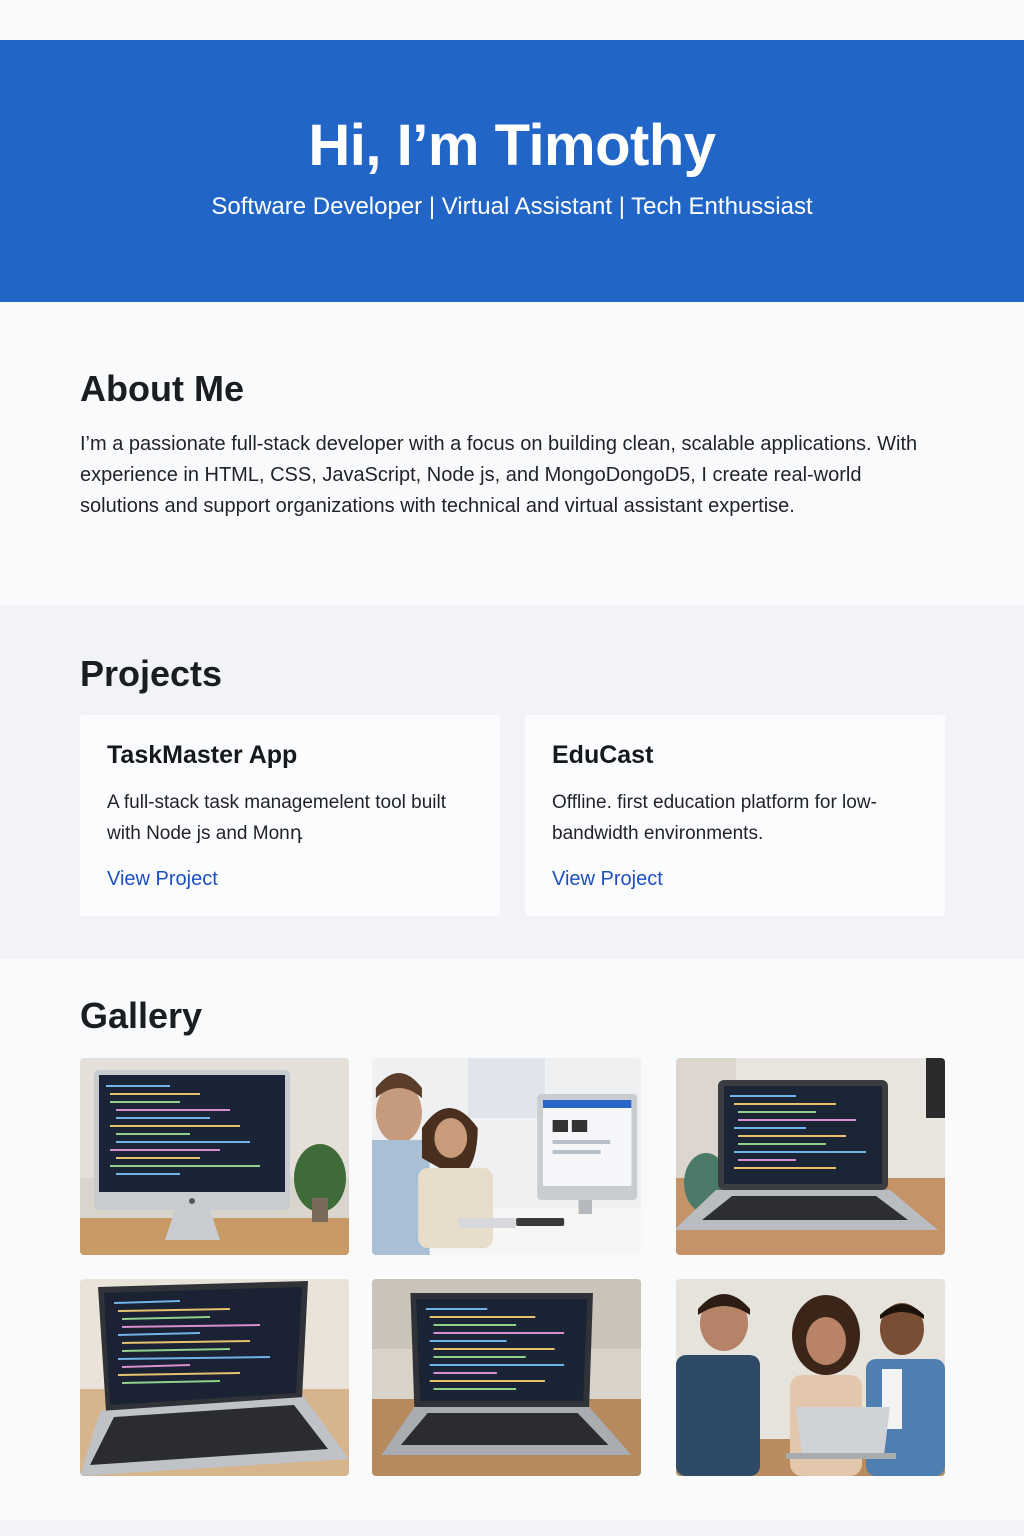 The image size is (1024, 1536). I want to click on laptop-code-closeup-photo, so click(214, 1377).